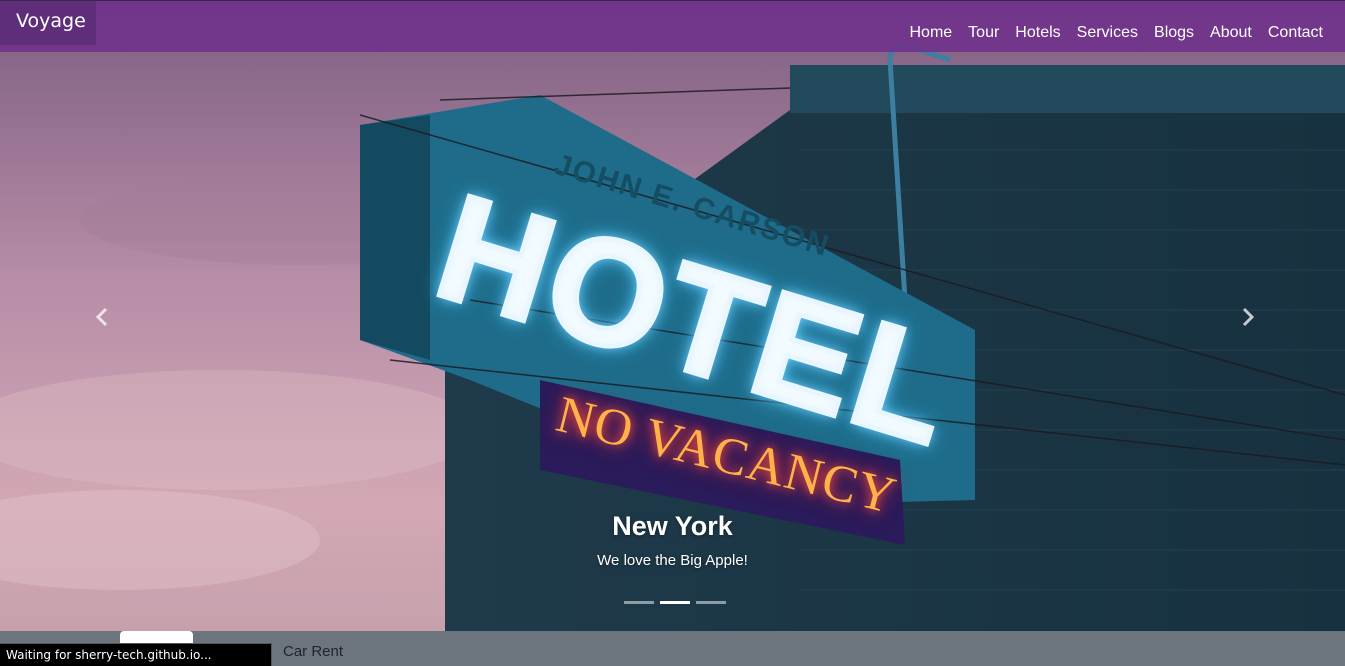  Describe the element at coordinates (1295, 33) in the screenshot. I see `nav-link-contact: Contact` at that location.